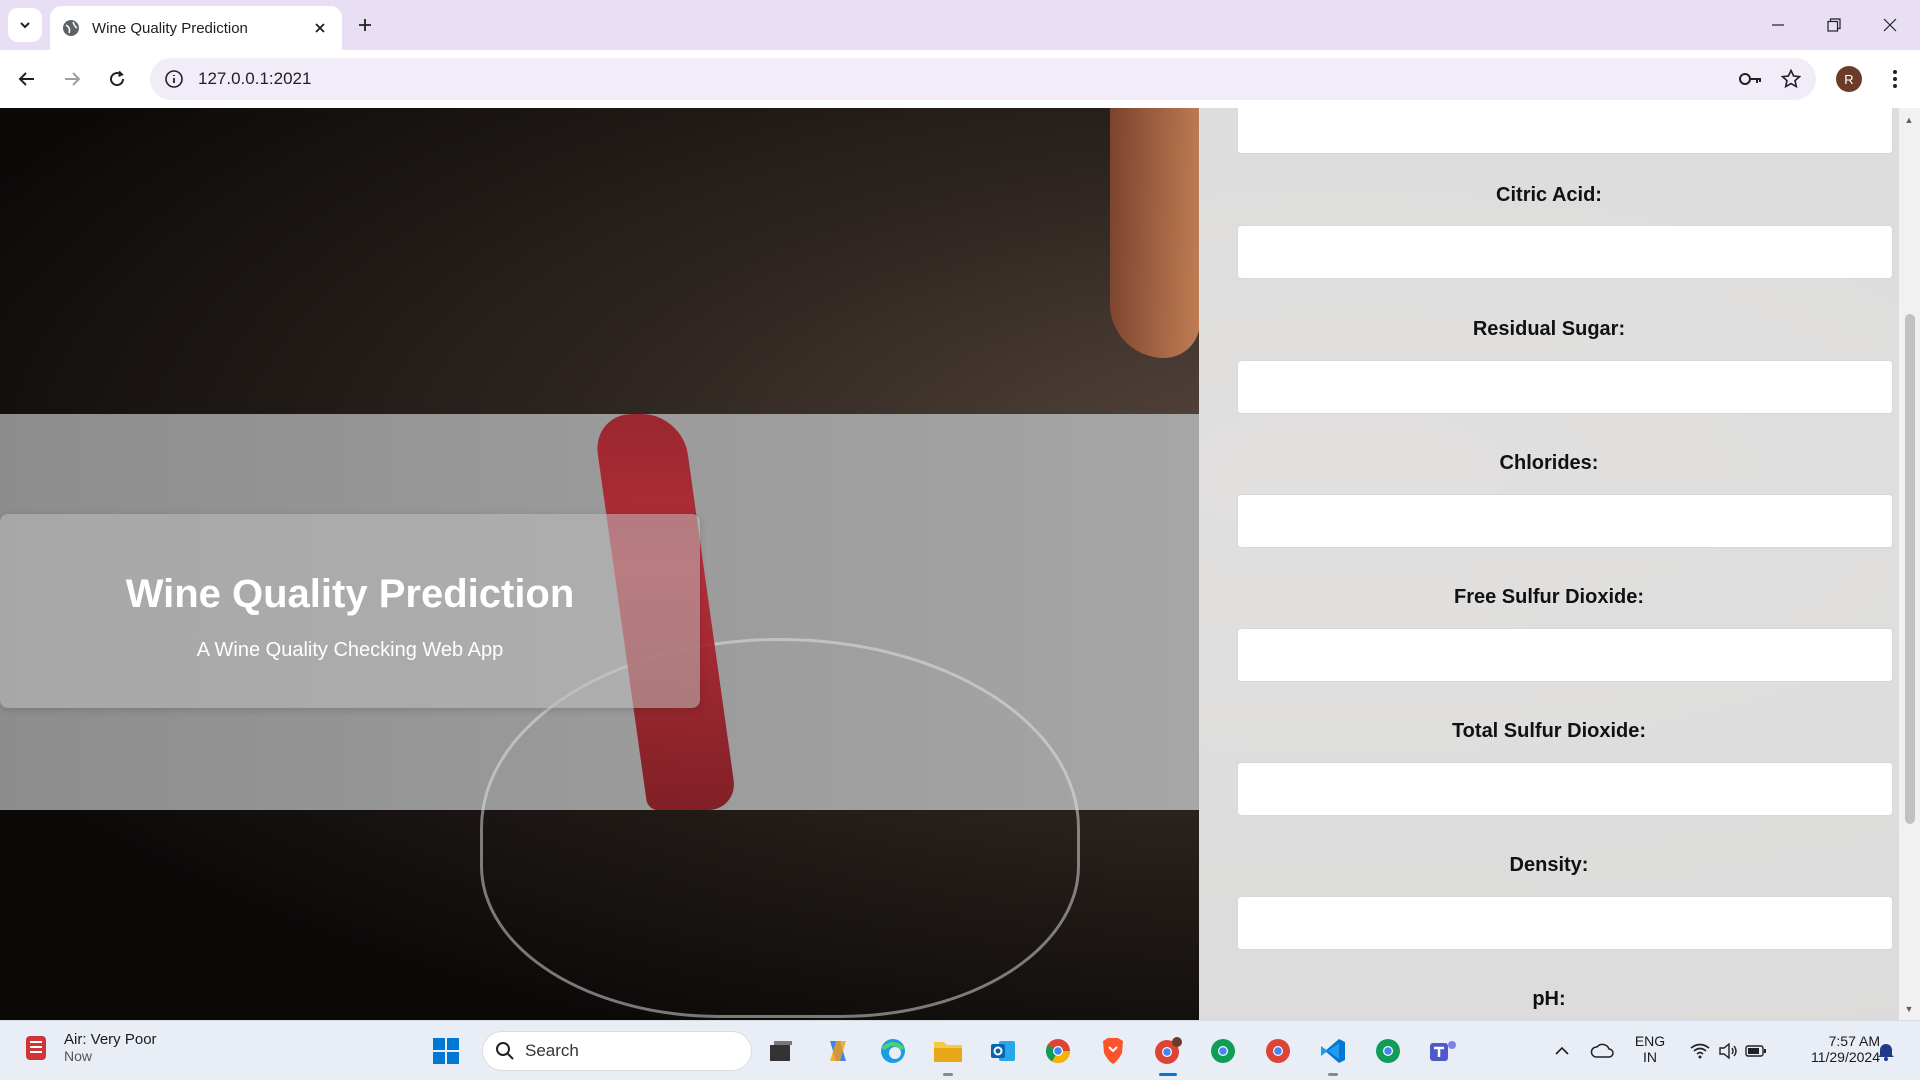 This screenshot has height=1080, width=1920. I want to click on chevron-up-icon, so click(1562, 1050).